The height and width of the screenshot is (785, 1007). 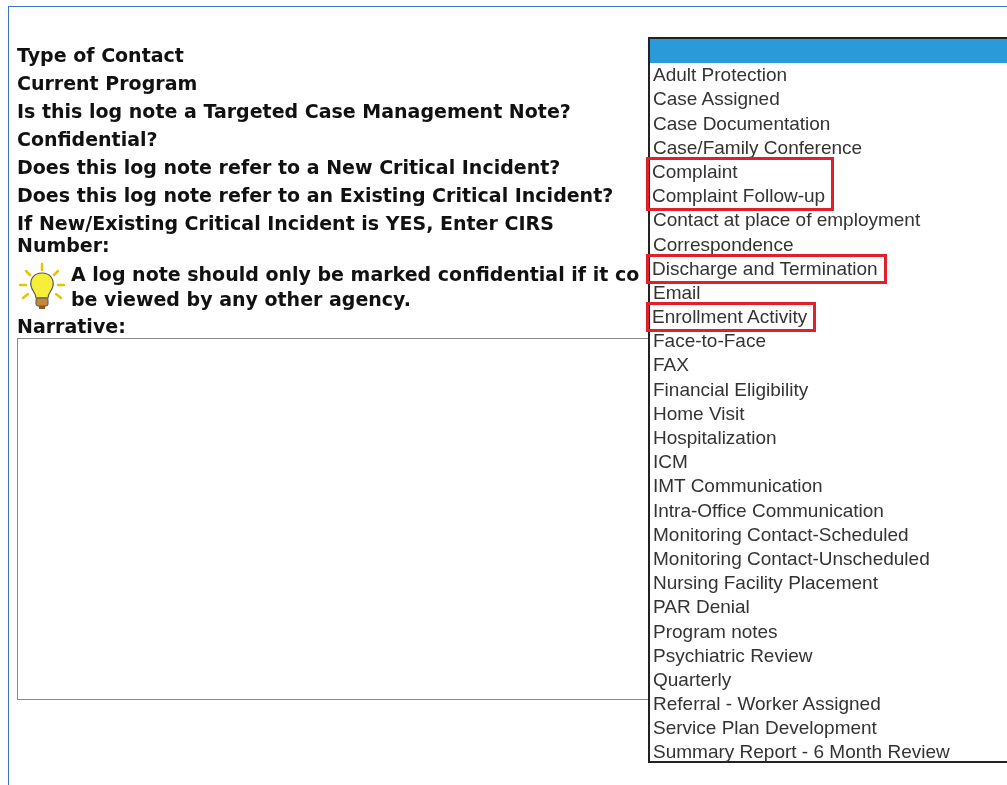 What do you see at coordinates (294, 111) in the screenshot?
I see `field-label: Is this log note a Targeted Case Management Note?` at bounding box center [294, 111].